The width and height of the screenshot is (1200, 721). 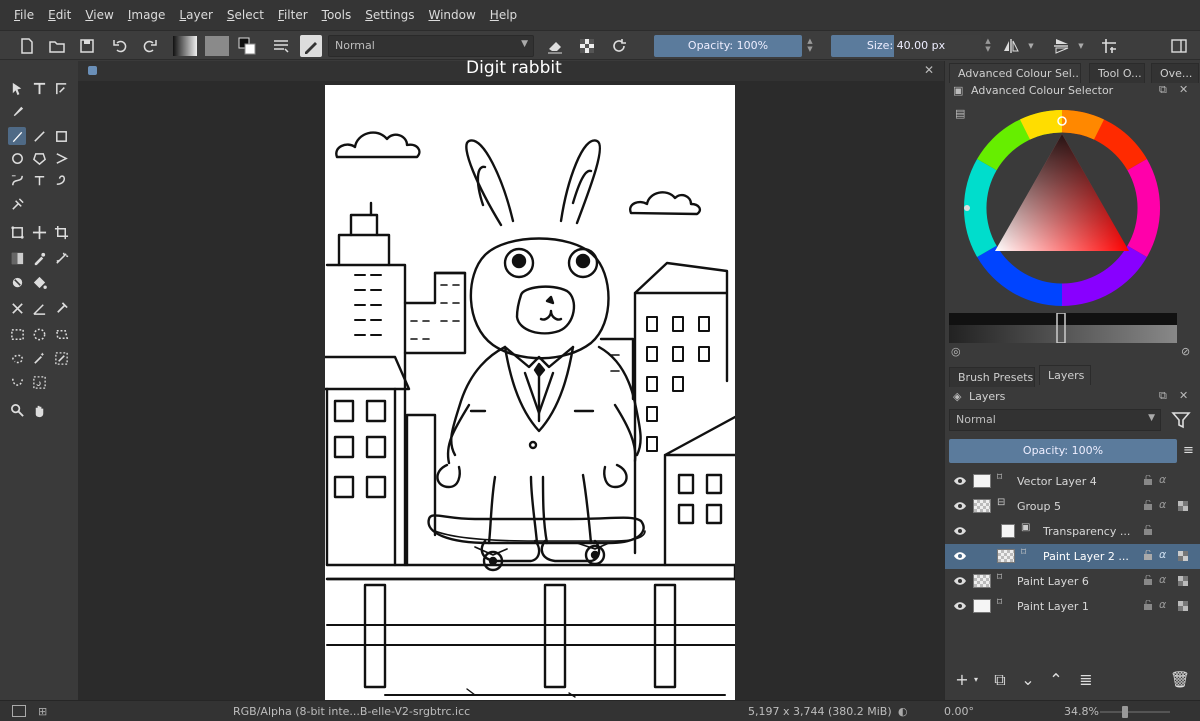 What do you see at coordinates (1072, 606) in the screenshot?
I see `layer-row: ⌑ Paint Layer 1 α` at bounding box center [1072, 606].